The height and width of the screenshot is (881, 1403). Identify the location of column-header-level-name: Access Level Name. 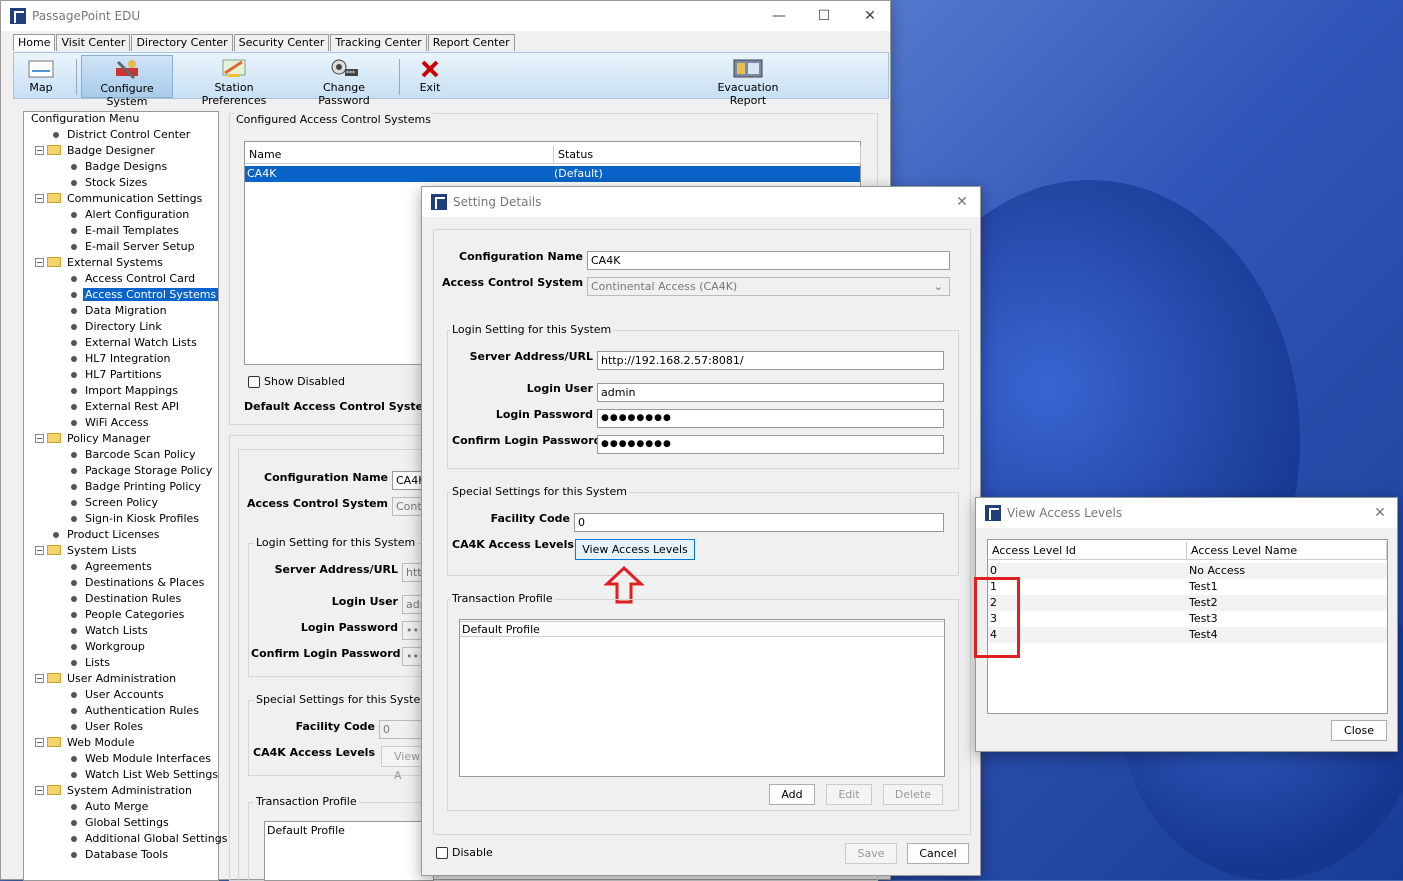
(1287, 551).